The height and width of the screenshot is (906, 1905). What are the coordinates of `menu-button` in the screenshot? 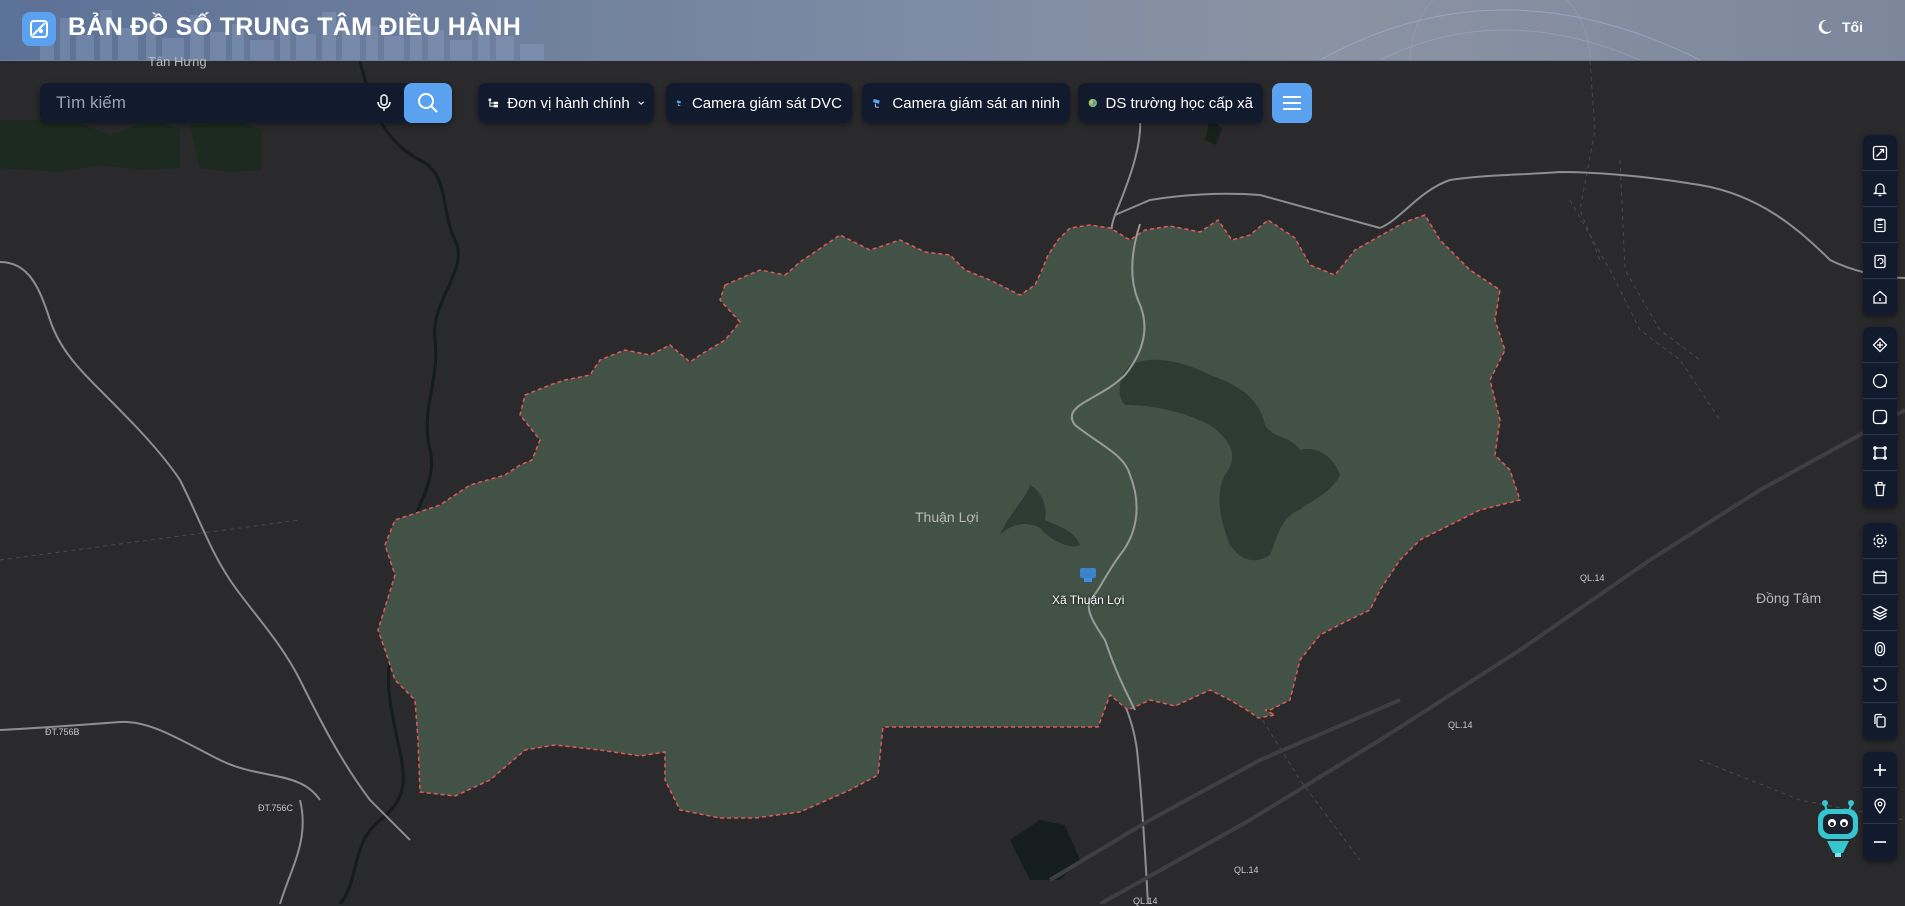 It's located at (1292, 103).